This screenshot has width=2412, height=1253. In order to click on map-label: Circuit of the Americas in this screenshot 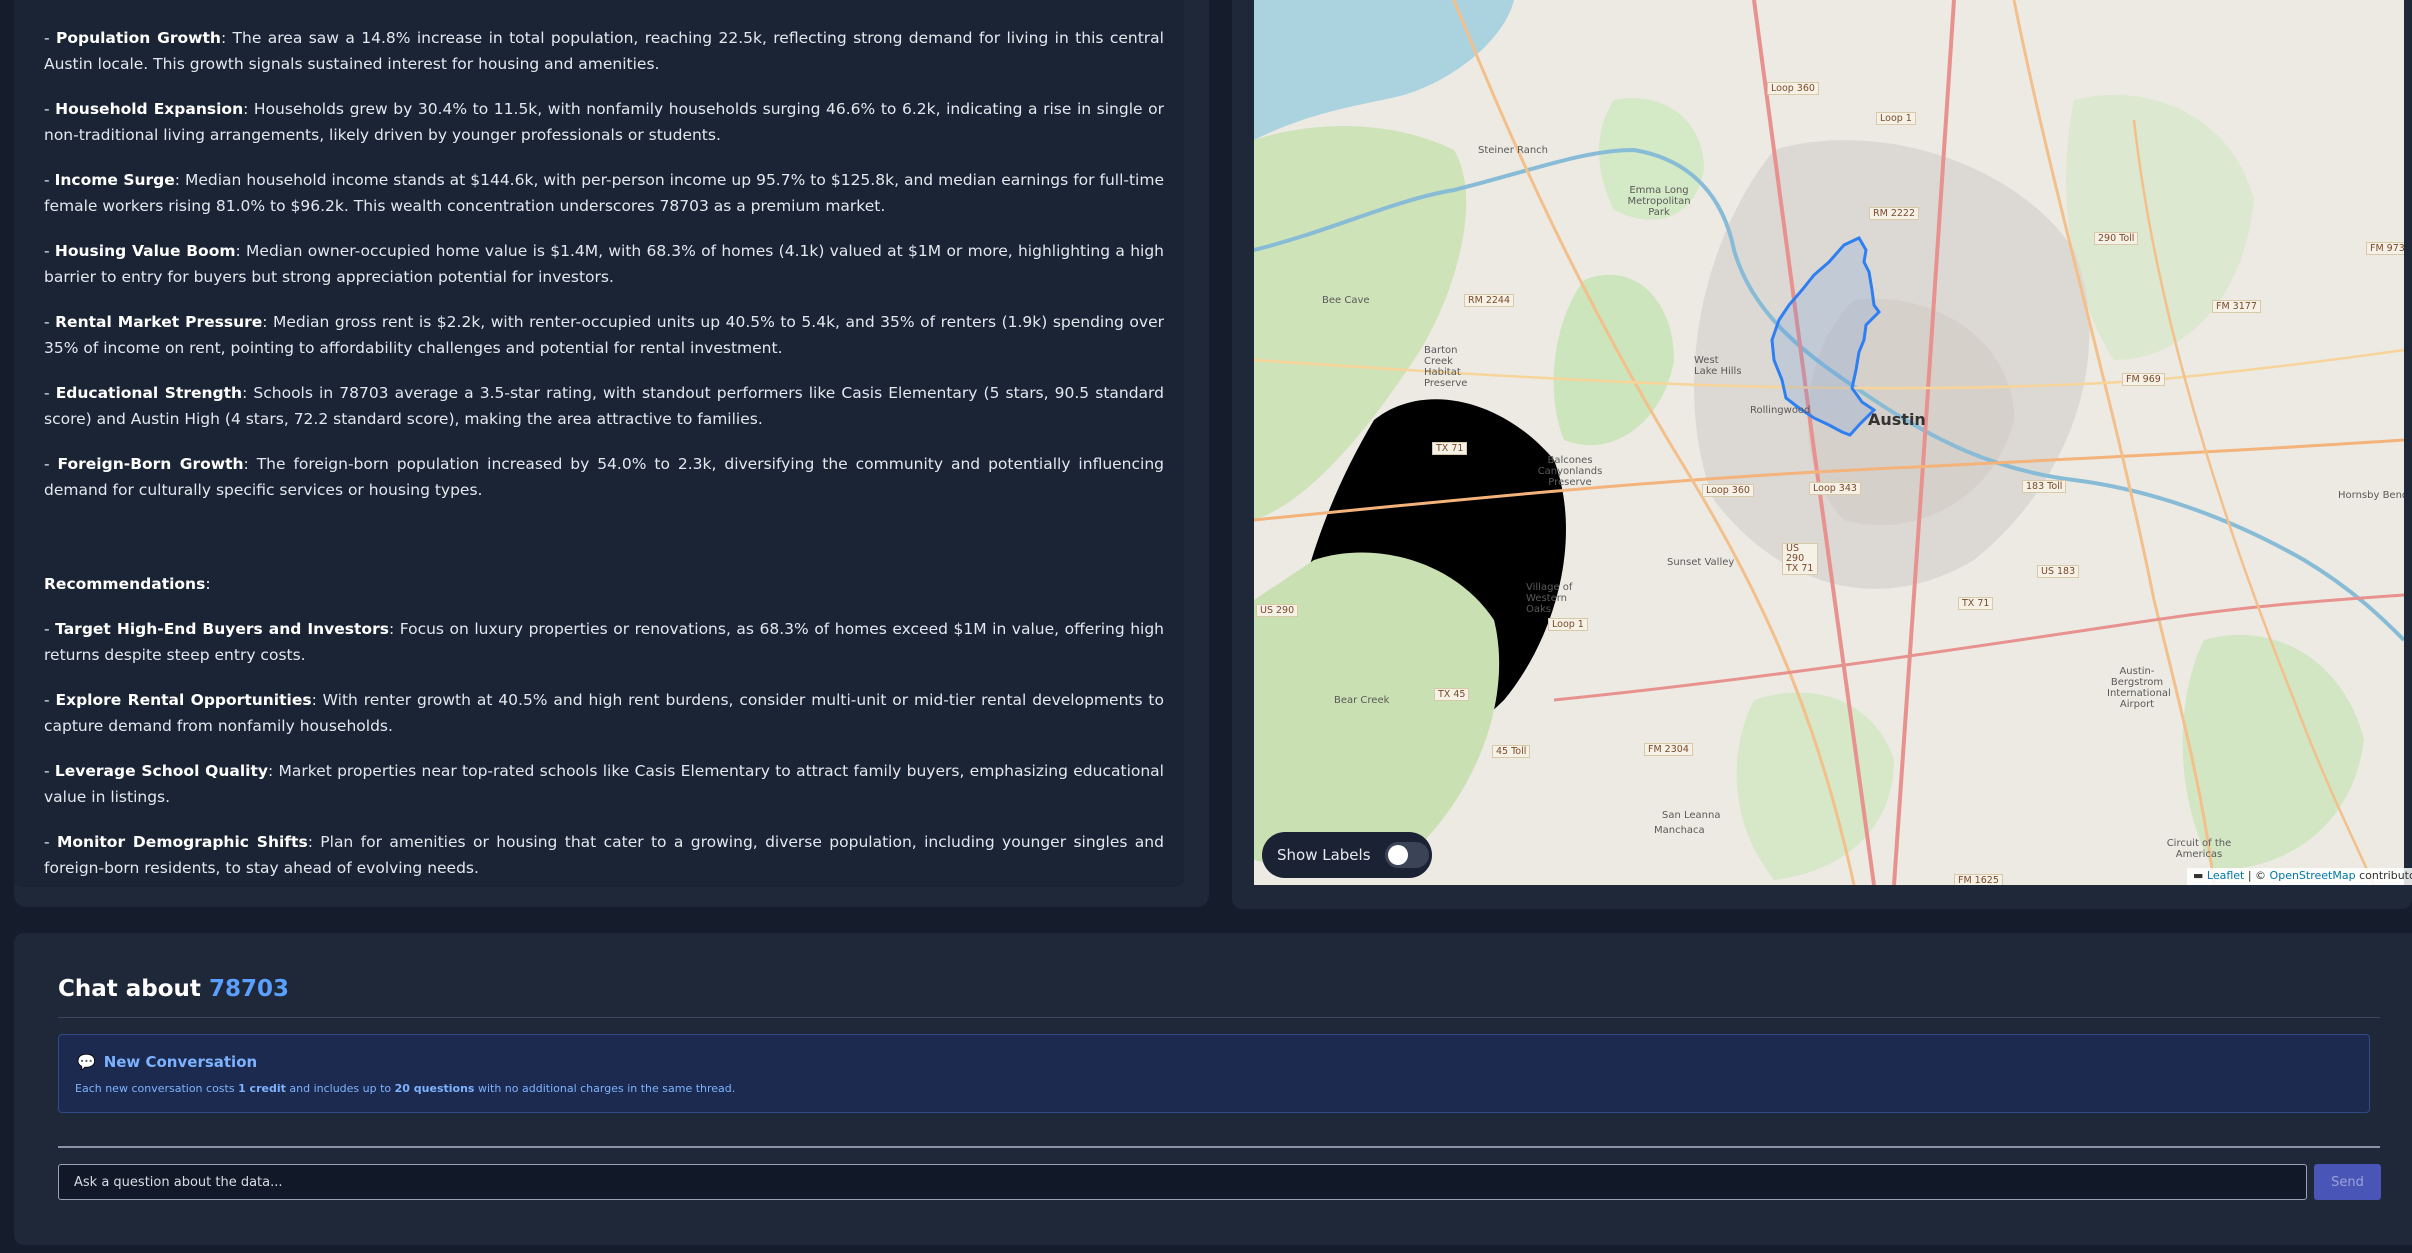, I will do `click(2199, 849)`.